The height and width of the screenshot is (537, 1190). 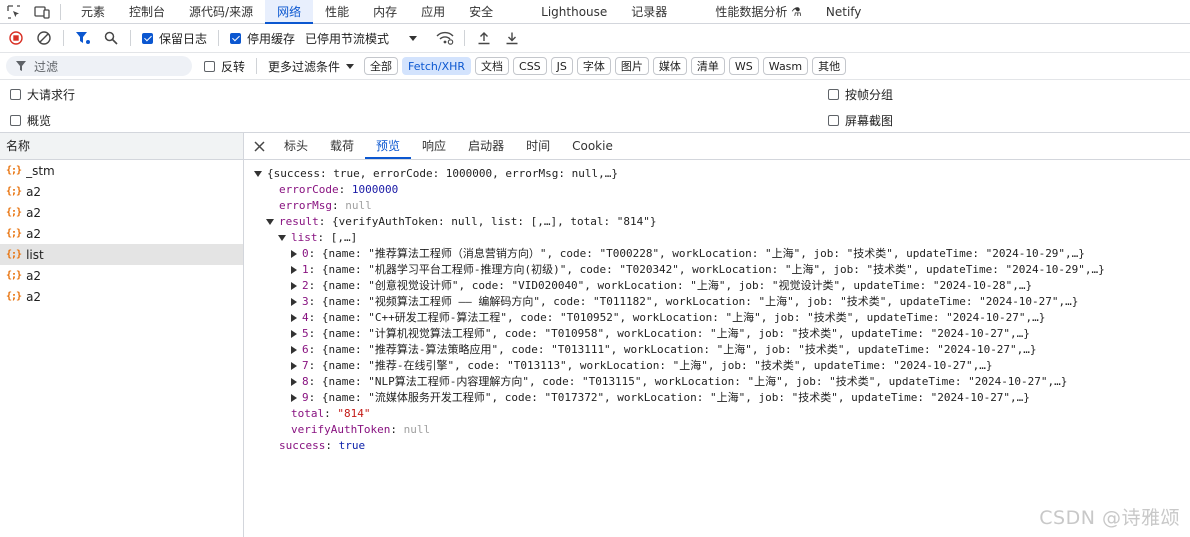 What do you see at coordinates (717, 238) in the screenshot?
I see `tree-list: list: [,…]` at bounding box center [717, 238].